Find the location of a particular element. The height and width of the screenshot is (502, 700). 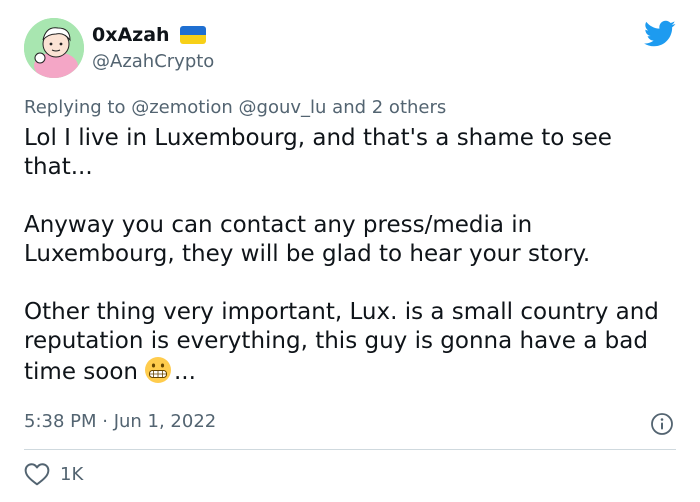

mention-link: @gouv_lu is located at coordinates (283, 107).